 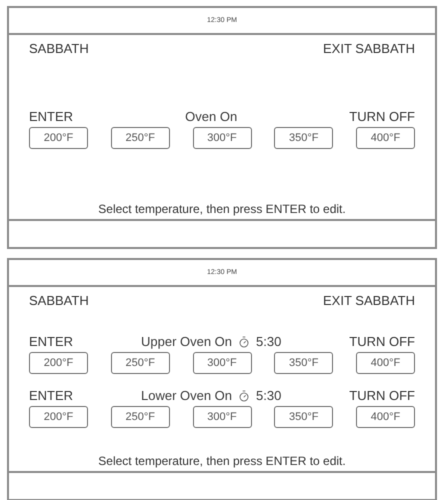 What do you see at coordinates (186, 395) in the screenshot?
I see `oven-status: Lower Oven On` at bounding box center [186, 395].